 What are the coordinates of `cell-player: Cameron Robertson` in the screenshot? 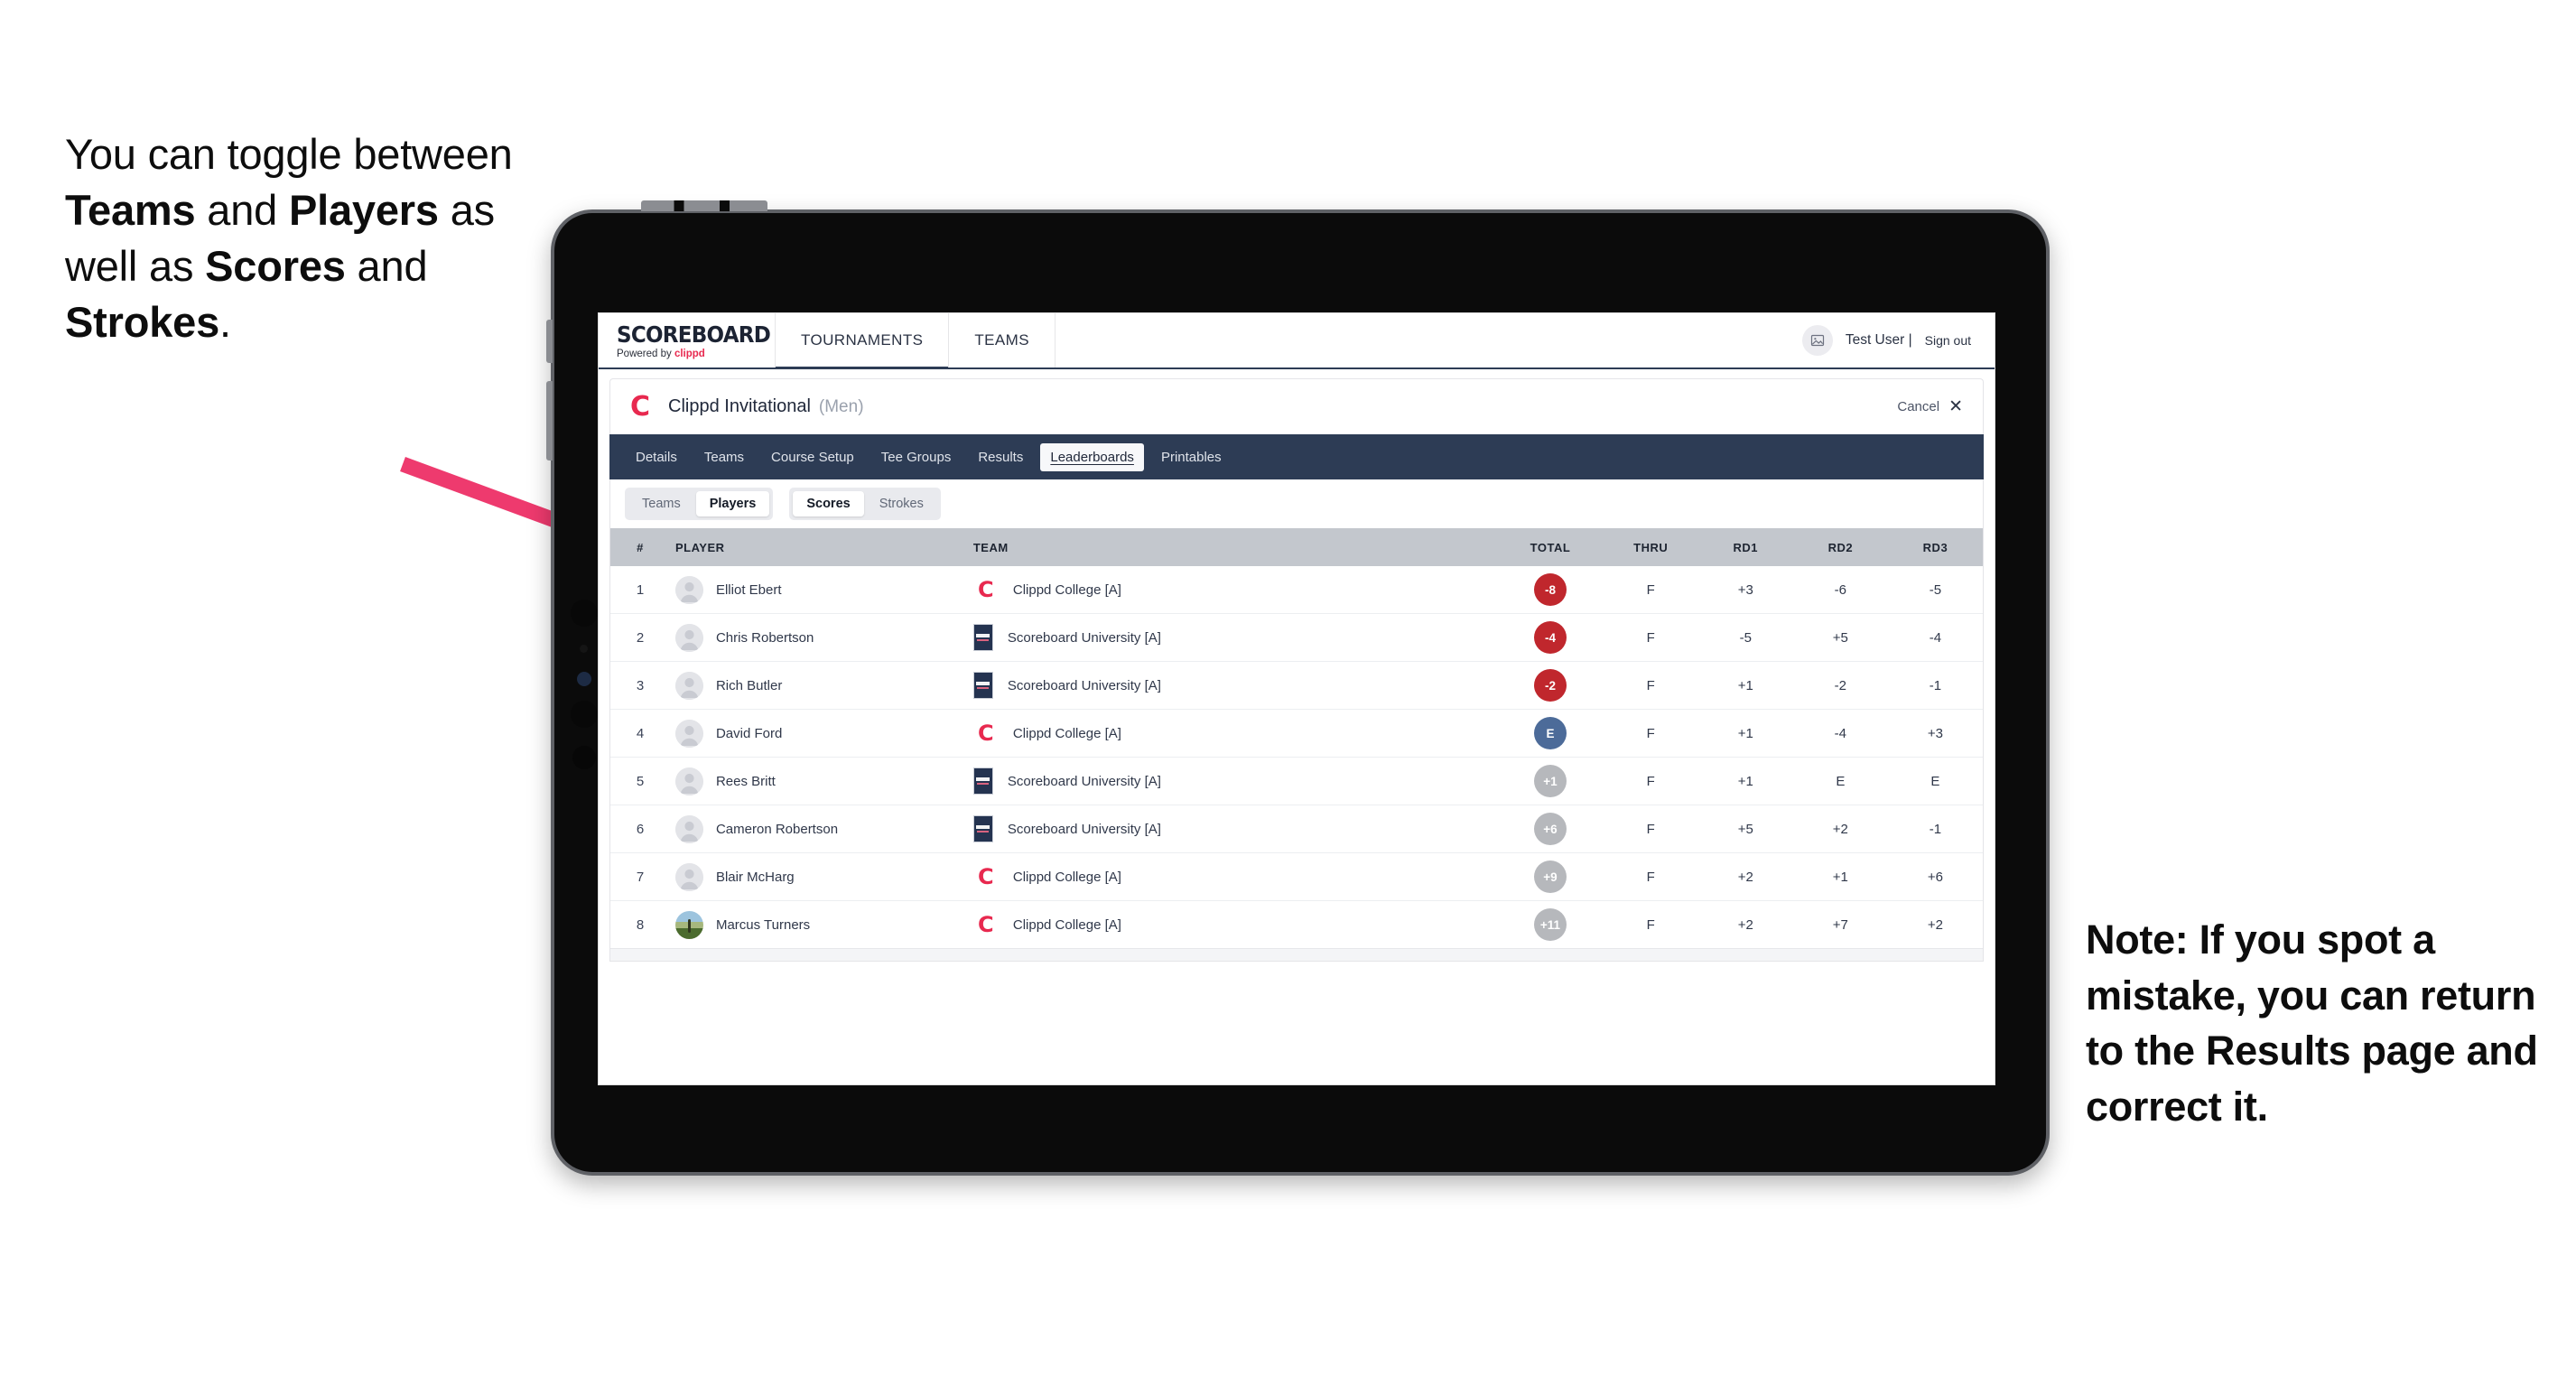 It's located at (818, 829).